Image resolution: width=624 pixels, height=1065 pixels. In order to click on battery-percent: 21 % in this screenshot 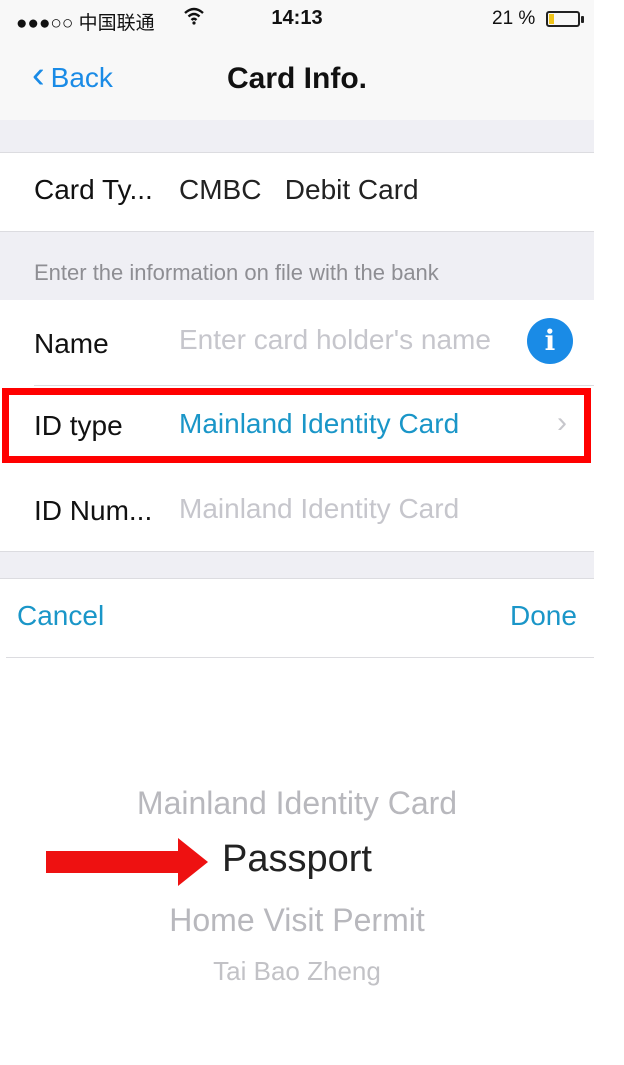, I will do `click(514, 18)`.